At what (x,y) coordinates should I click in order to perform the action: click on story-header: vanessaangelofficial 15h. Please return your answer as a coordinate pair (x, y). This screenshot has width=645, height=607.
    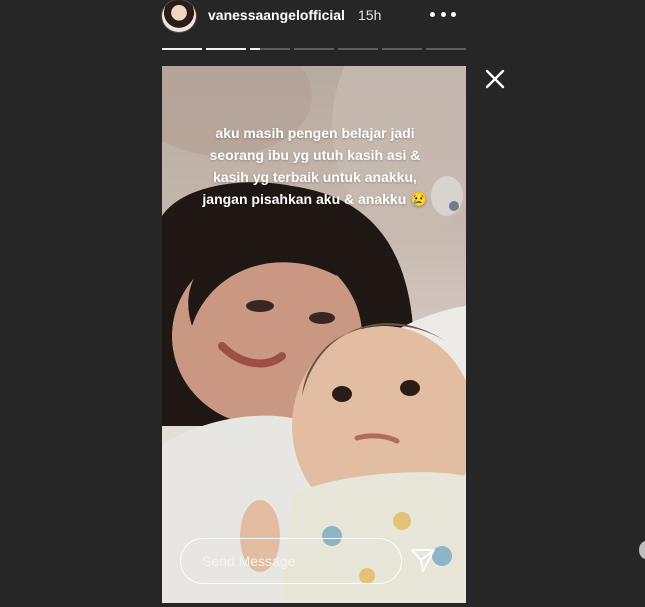
    Looking at the image, I should click on (314, 17).